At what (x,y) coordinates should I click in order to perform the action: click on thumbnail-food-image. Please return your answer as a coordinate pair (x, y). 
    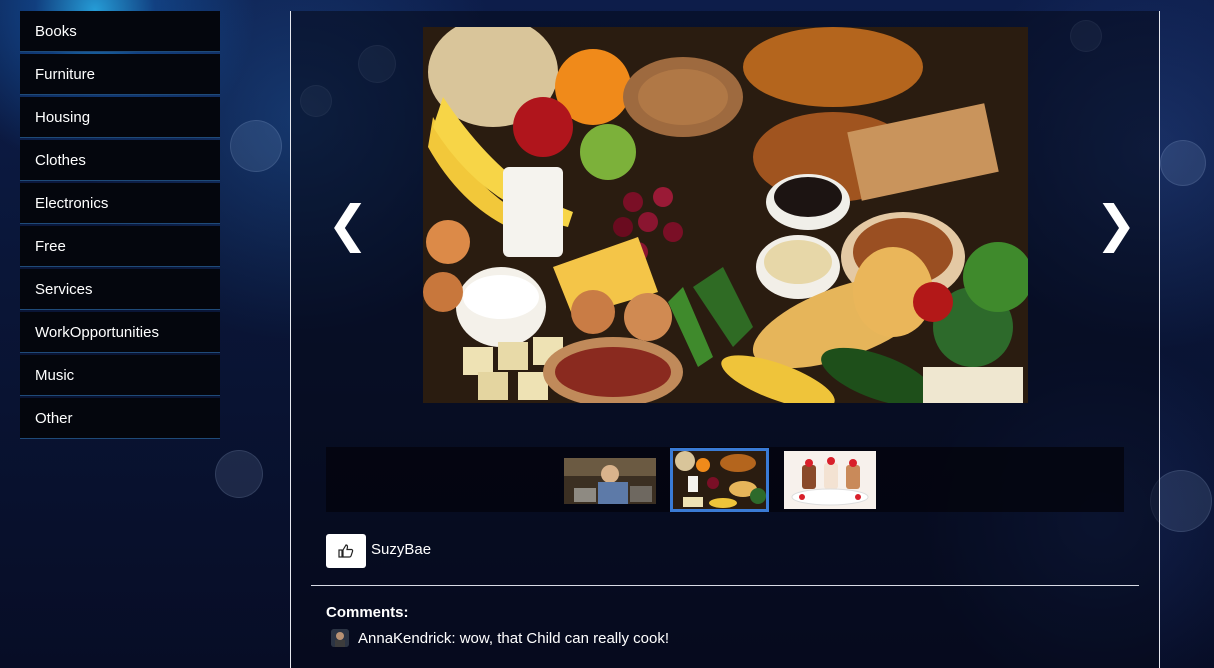
    Looking at the image, I should click on (719, 480).